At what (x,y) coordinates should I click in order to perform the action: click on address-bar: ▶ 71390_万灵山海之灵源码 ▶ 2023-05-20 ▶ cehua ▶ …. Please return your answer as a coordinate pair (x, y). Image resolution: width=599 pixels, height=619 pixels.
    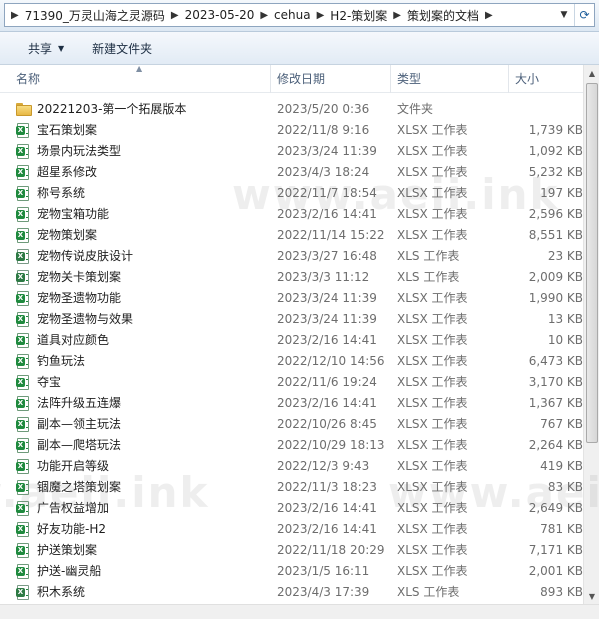
    Looking at the image, I should click on (299, 15).